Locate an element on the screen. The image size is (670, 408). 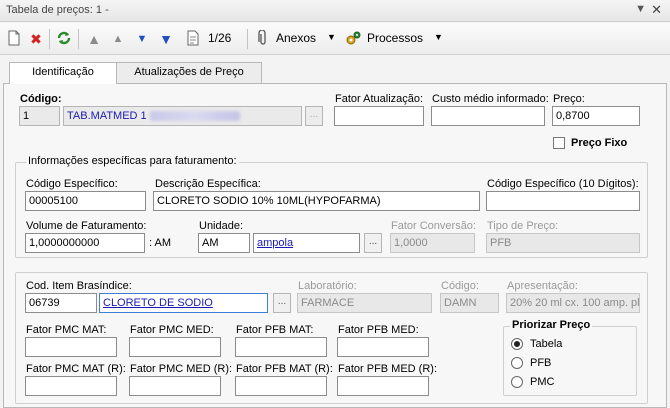
fator-conversao-label: Fator Conversão: is located at coordinates (433, 226).